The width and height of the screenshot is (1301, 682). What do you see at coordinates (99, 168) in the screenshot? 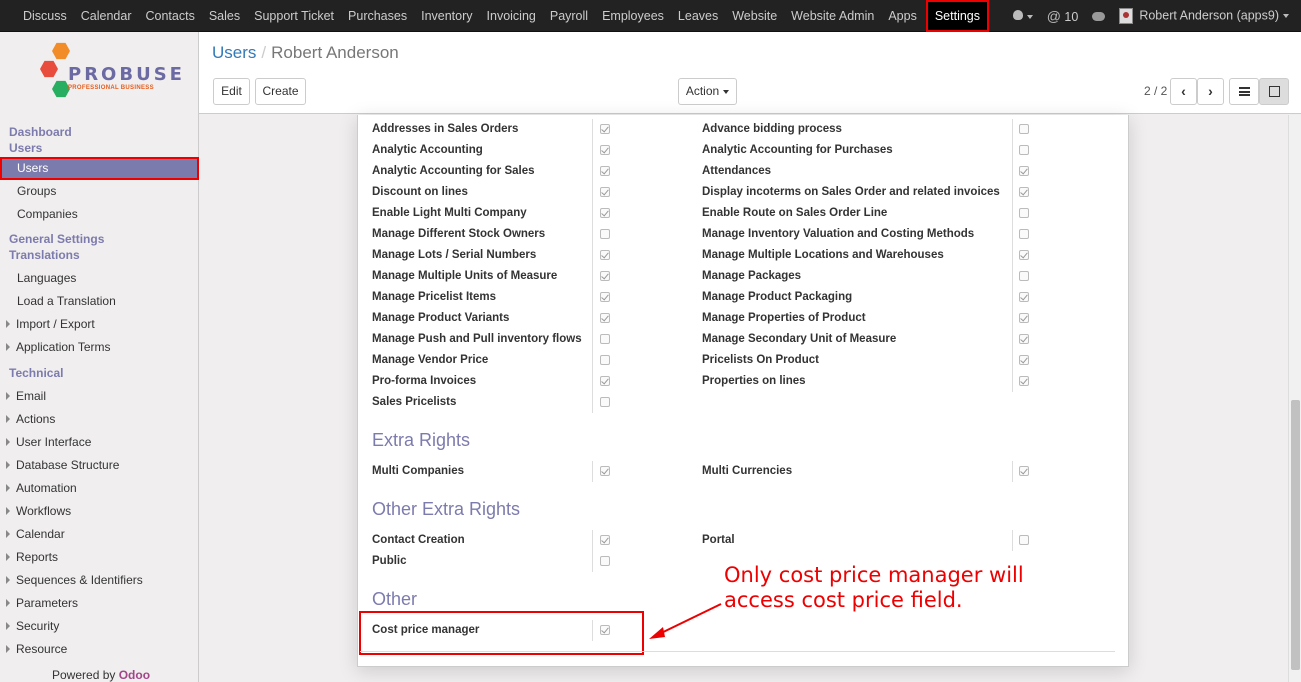
I see `sidebar-item-users: Users` at bounding box center [99, 168].